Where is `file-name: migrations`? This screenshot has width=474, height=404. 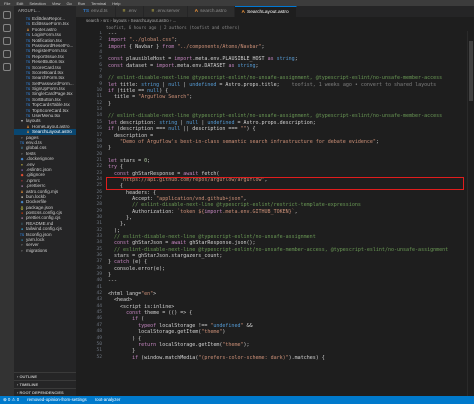
file-name: migrations is located at coordinates (37, 250).